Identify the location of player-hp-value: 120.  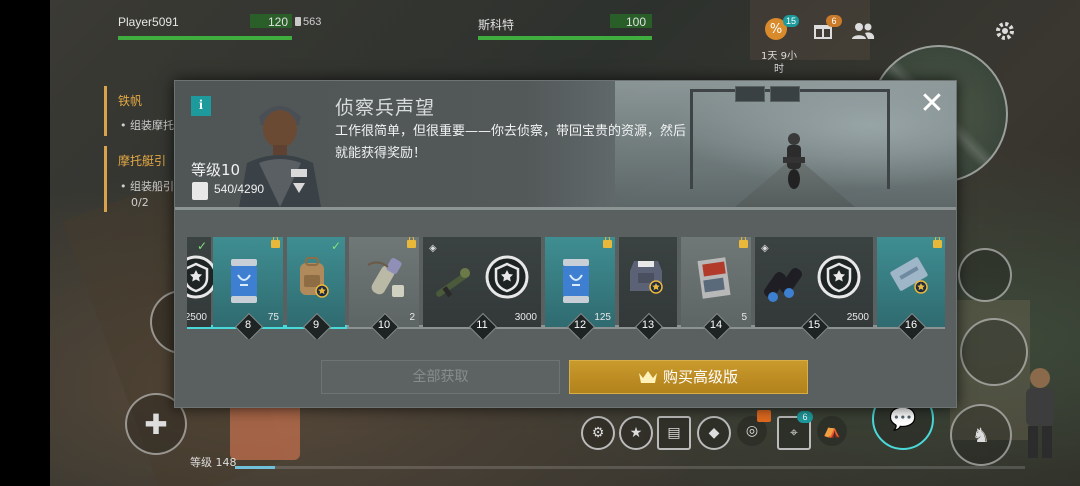
(278, 22).